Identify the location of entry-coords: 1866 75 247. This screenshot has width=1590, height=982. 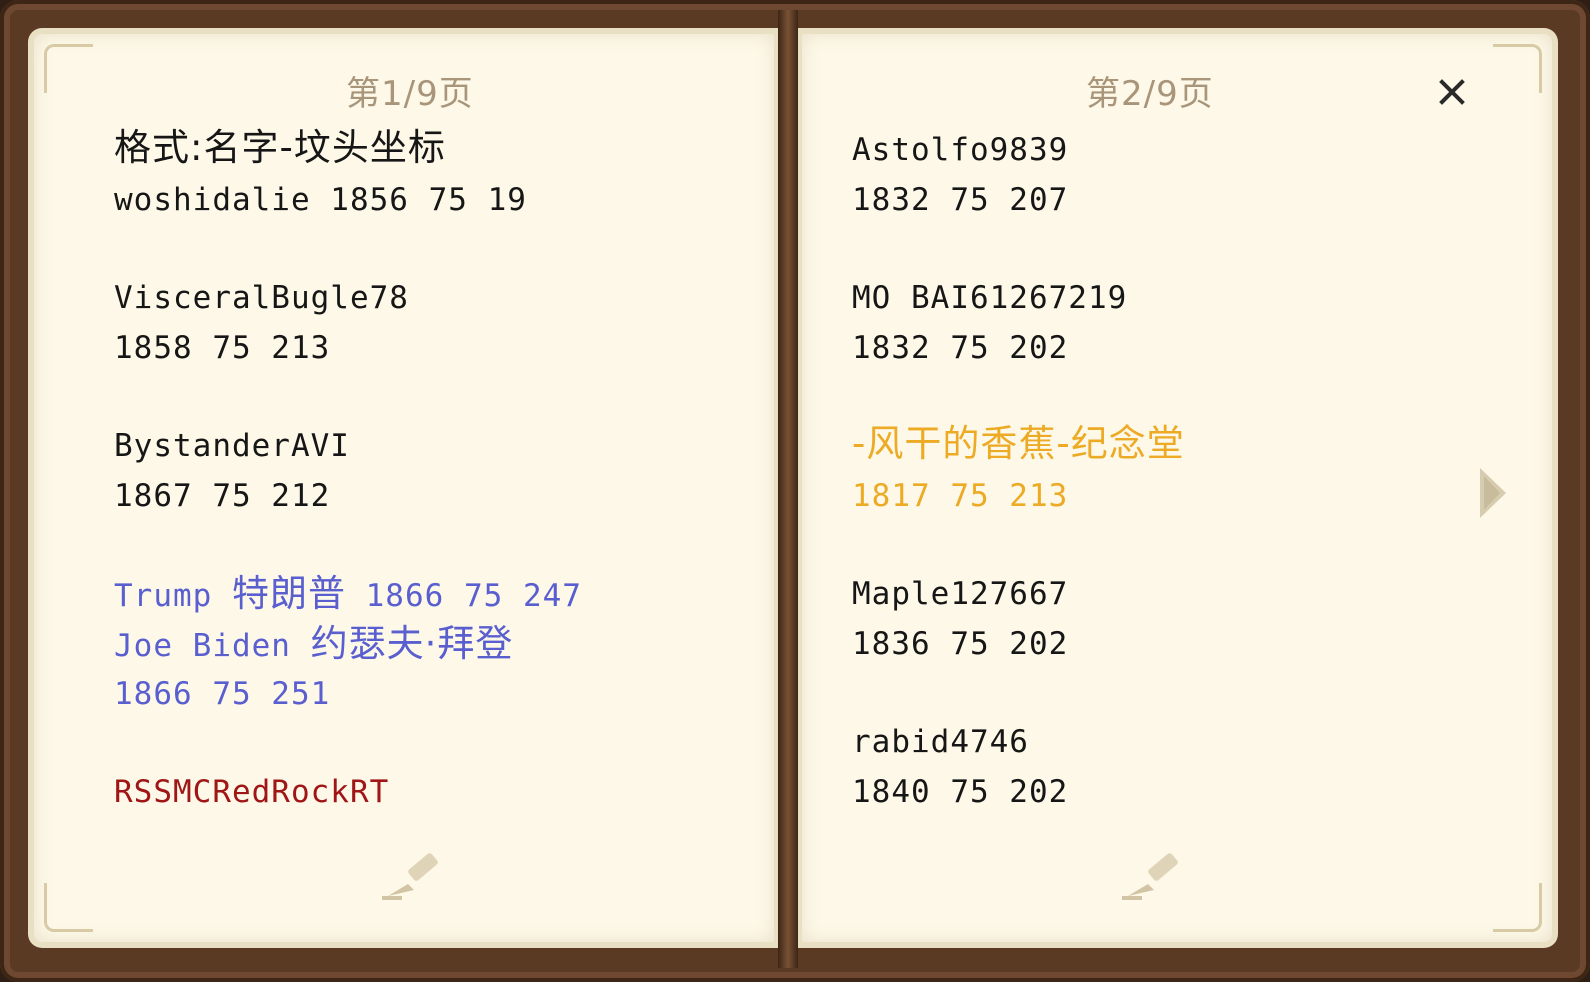
(463, 596).